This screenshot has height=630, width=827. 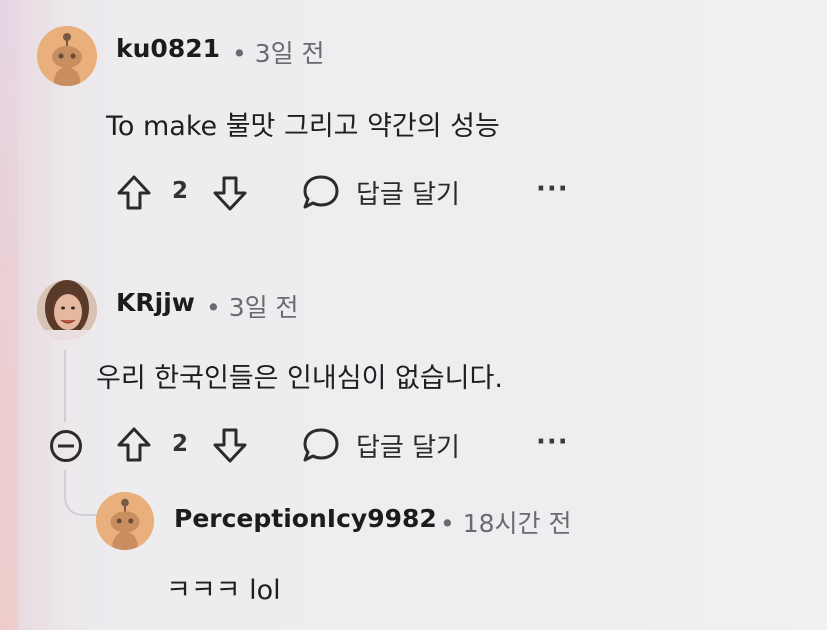 What do you see at coordinates (299, 378) in the screenshot?
I see `comment-text: 우리 한국인들은 인내심이 없습니다.` at bounding box center [299, 378].